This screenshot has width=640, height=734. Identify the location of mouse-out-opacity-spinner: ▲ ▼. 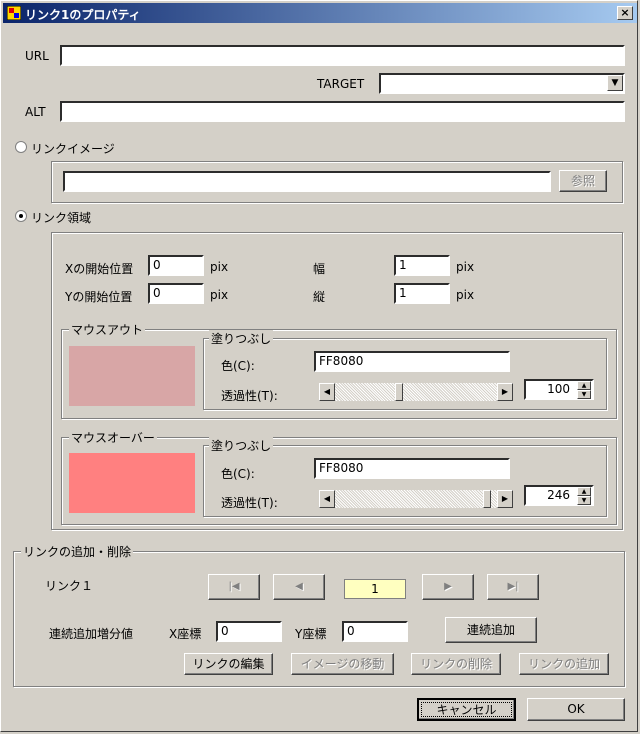
(584, 390).